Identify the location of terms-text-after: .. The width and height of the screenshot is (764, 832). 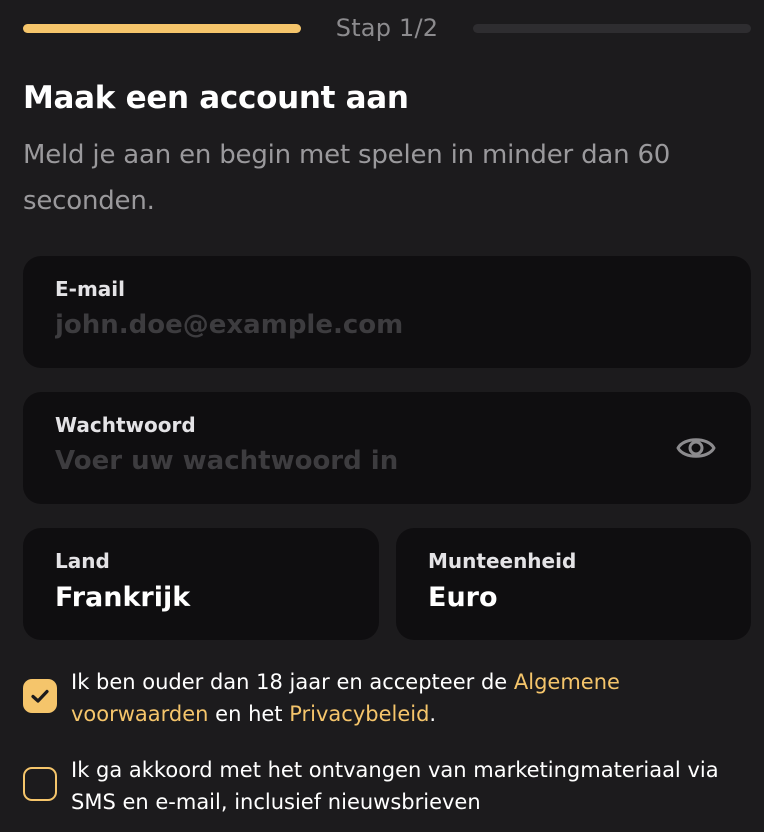
(433, 714).